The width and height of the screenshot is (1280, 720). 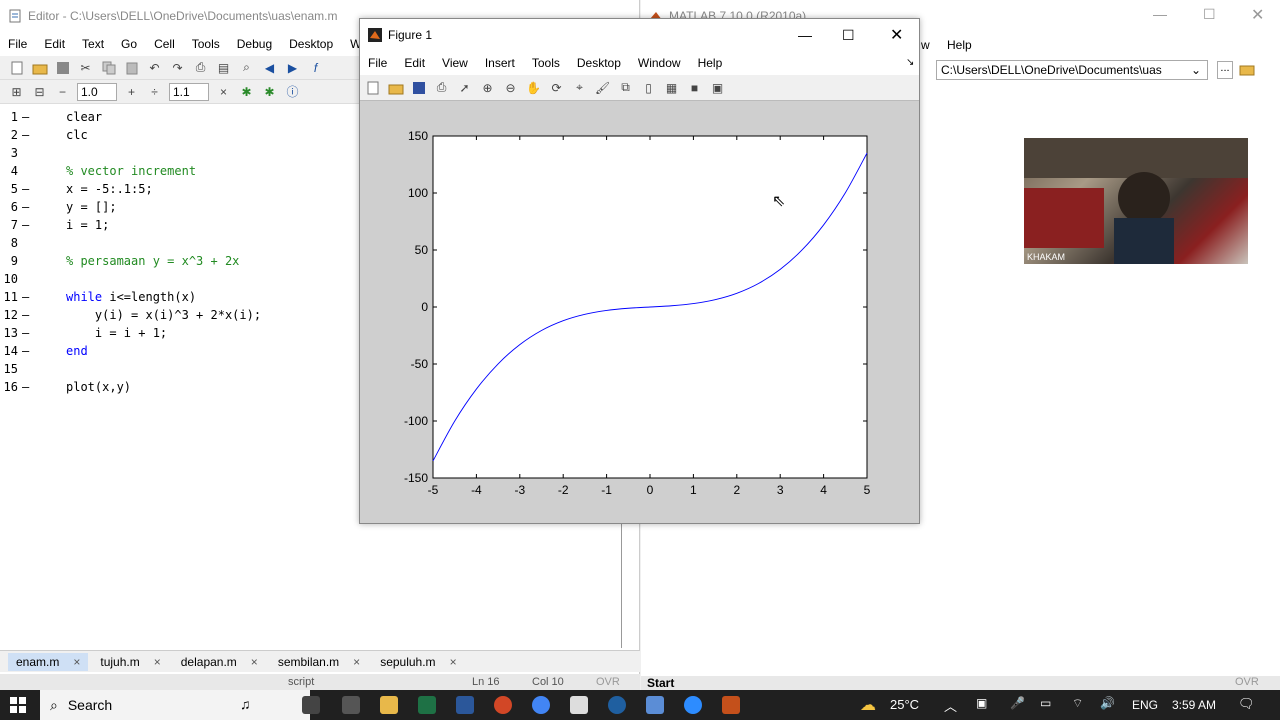 What do you see at coordinates (246, 67) in the screenshot?
I see `find-icon: ⌕` at bounding box center [246, 67].